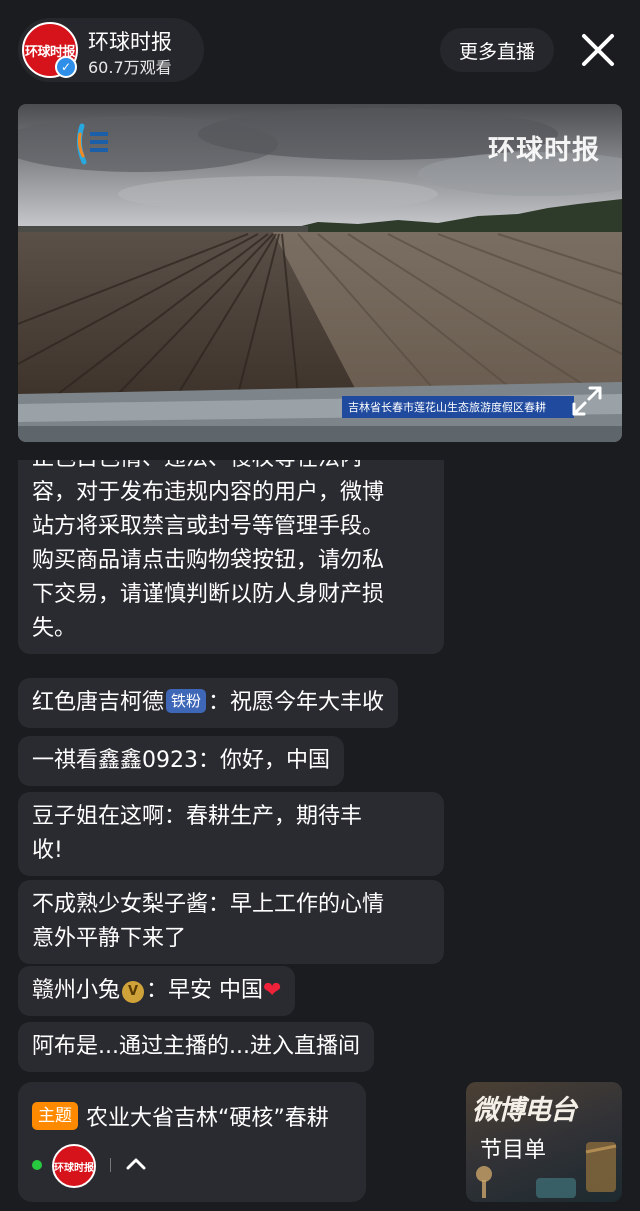  Describe the element at coordinates (598, 50) in the screenshot. I see `close-icon` at that location.